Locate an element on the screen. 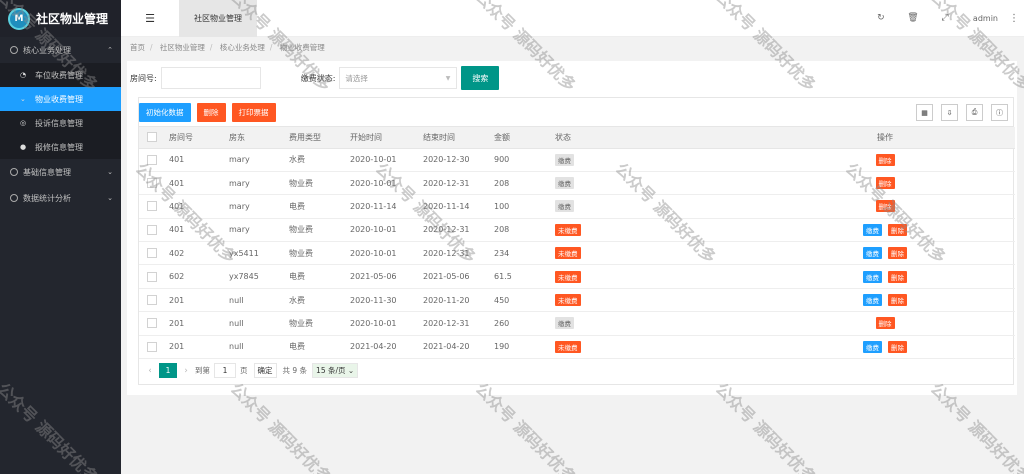 This screenshot has height=474, width=1024. table-row: 201 null 电费 2021-04-20 2021-04-20 190 未缴费 缴费 删除 is located at coordinates (577, 347).